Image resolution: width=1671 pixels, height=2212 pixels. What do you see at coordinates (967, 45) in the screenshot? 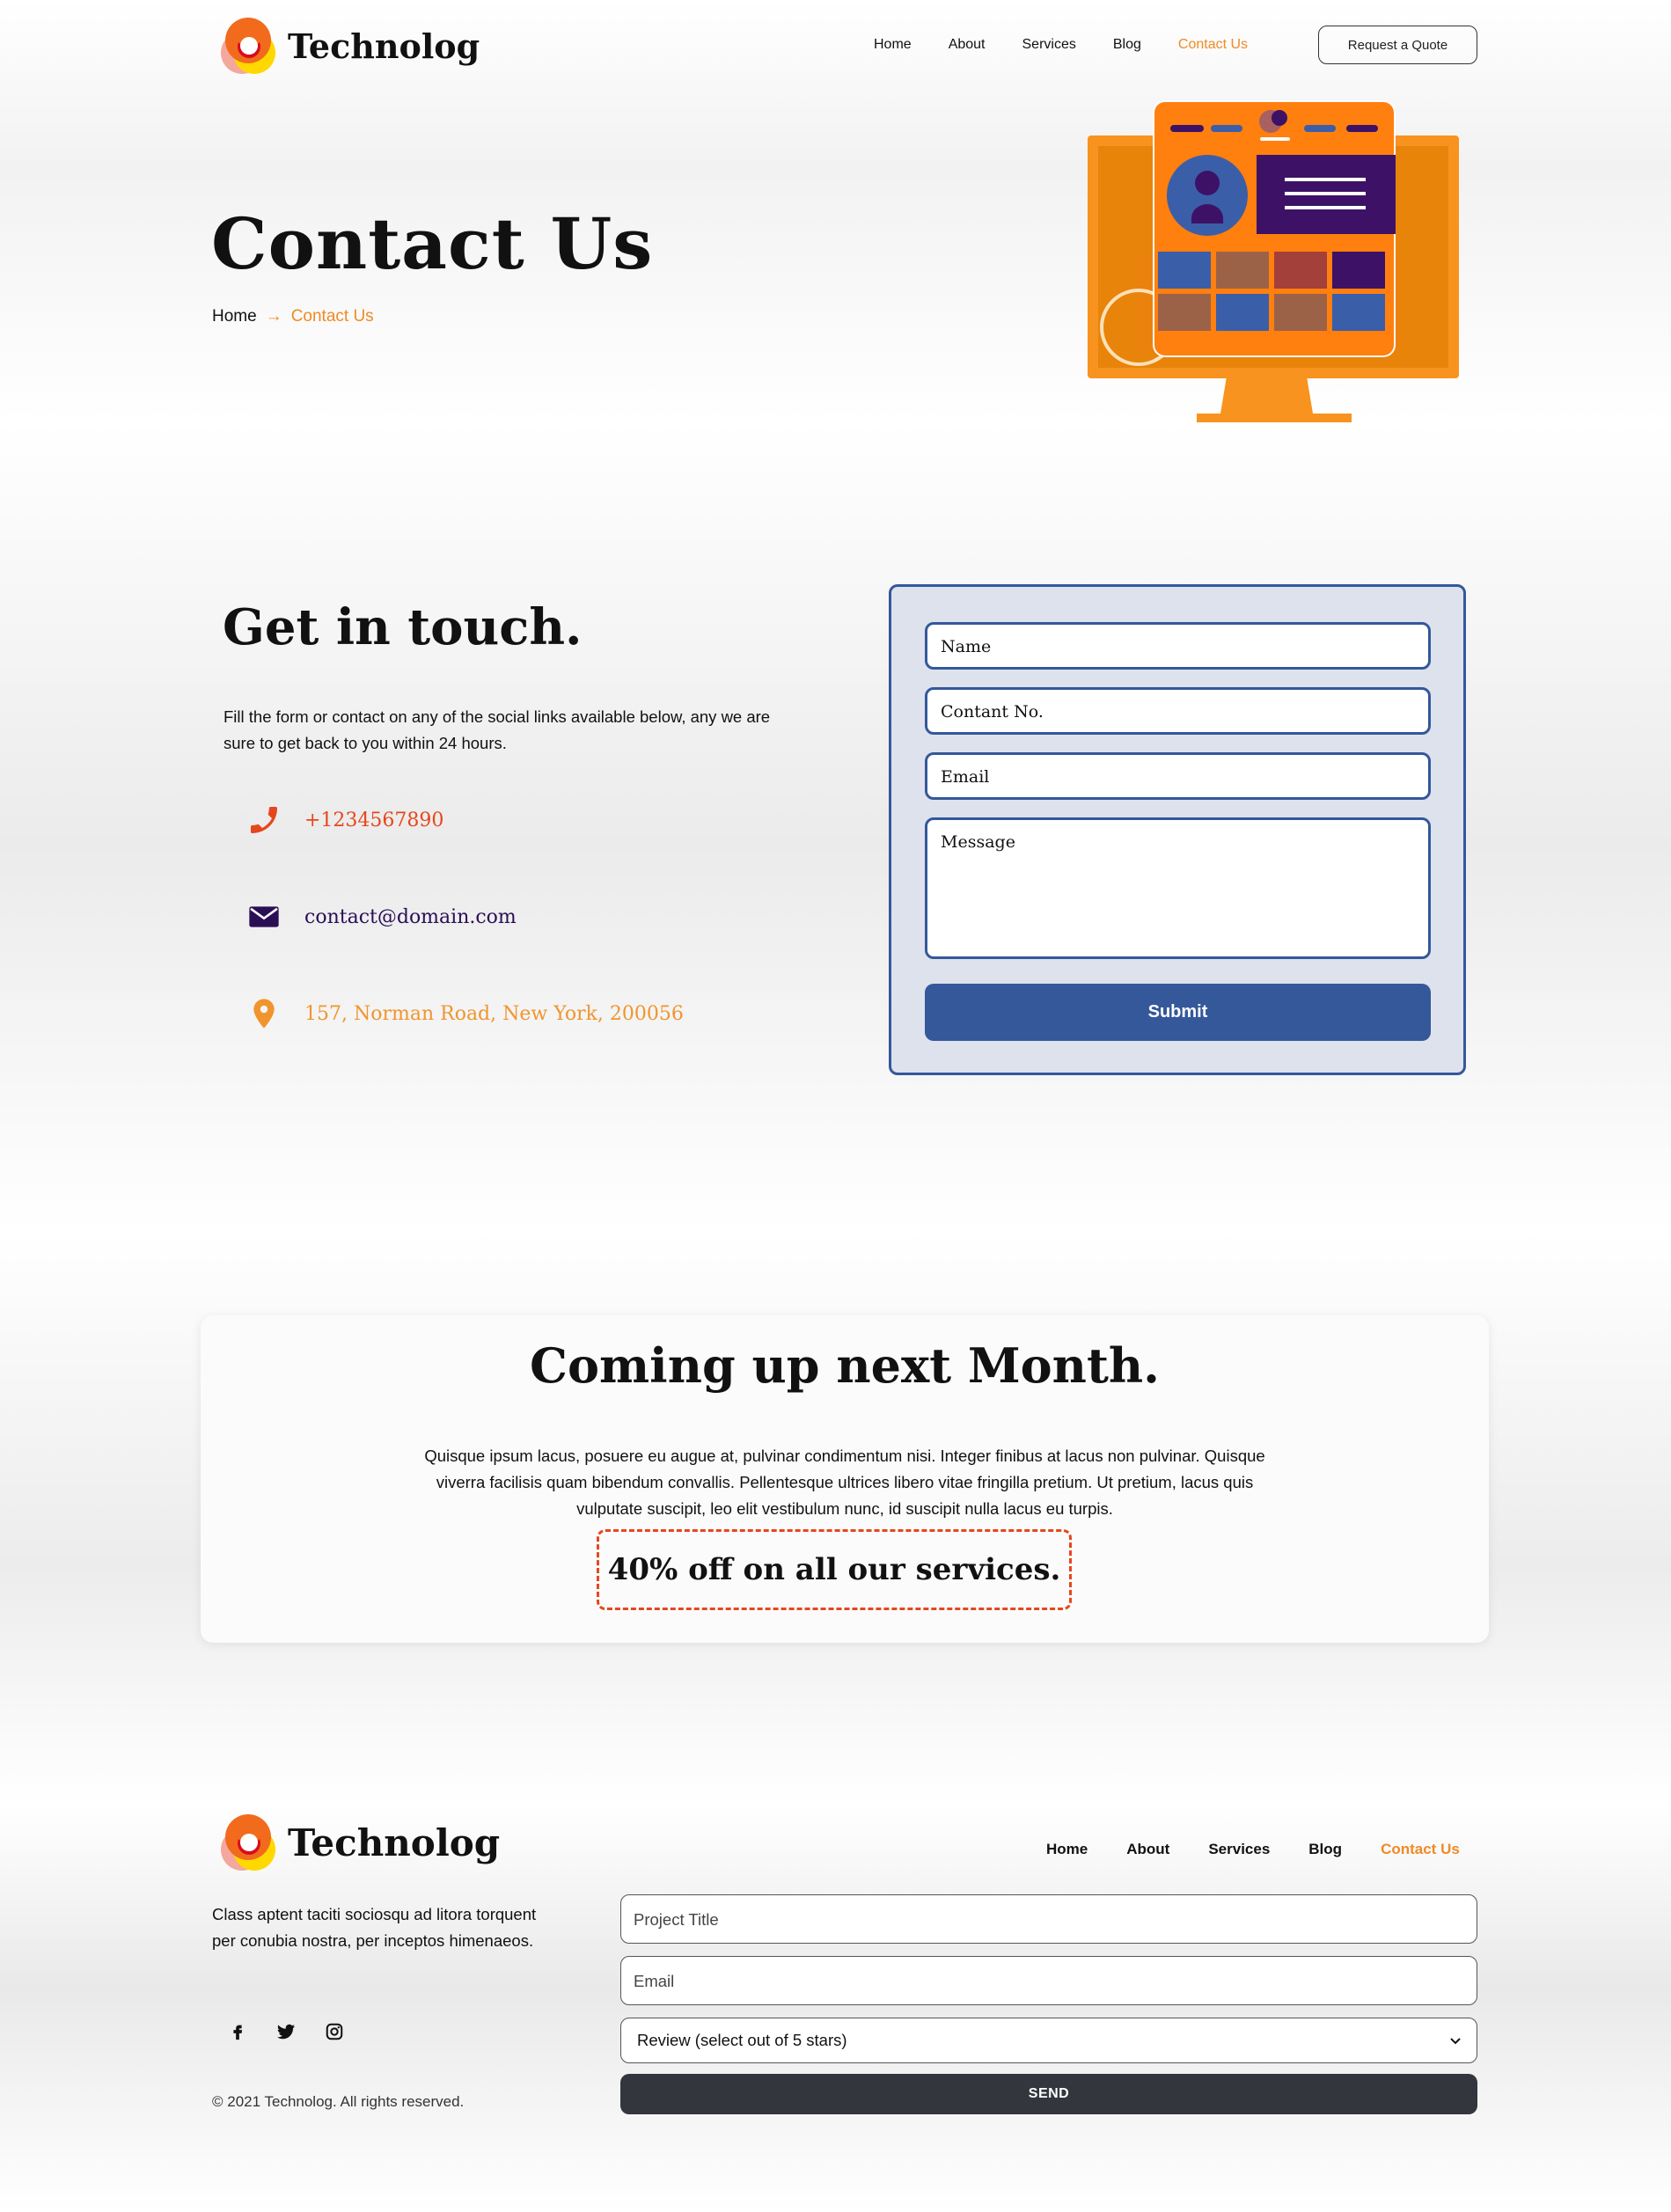
I see `nav-about: About` at bounding box center [967, 45].